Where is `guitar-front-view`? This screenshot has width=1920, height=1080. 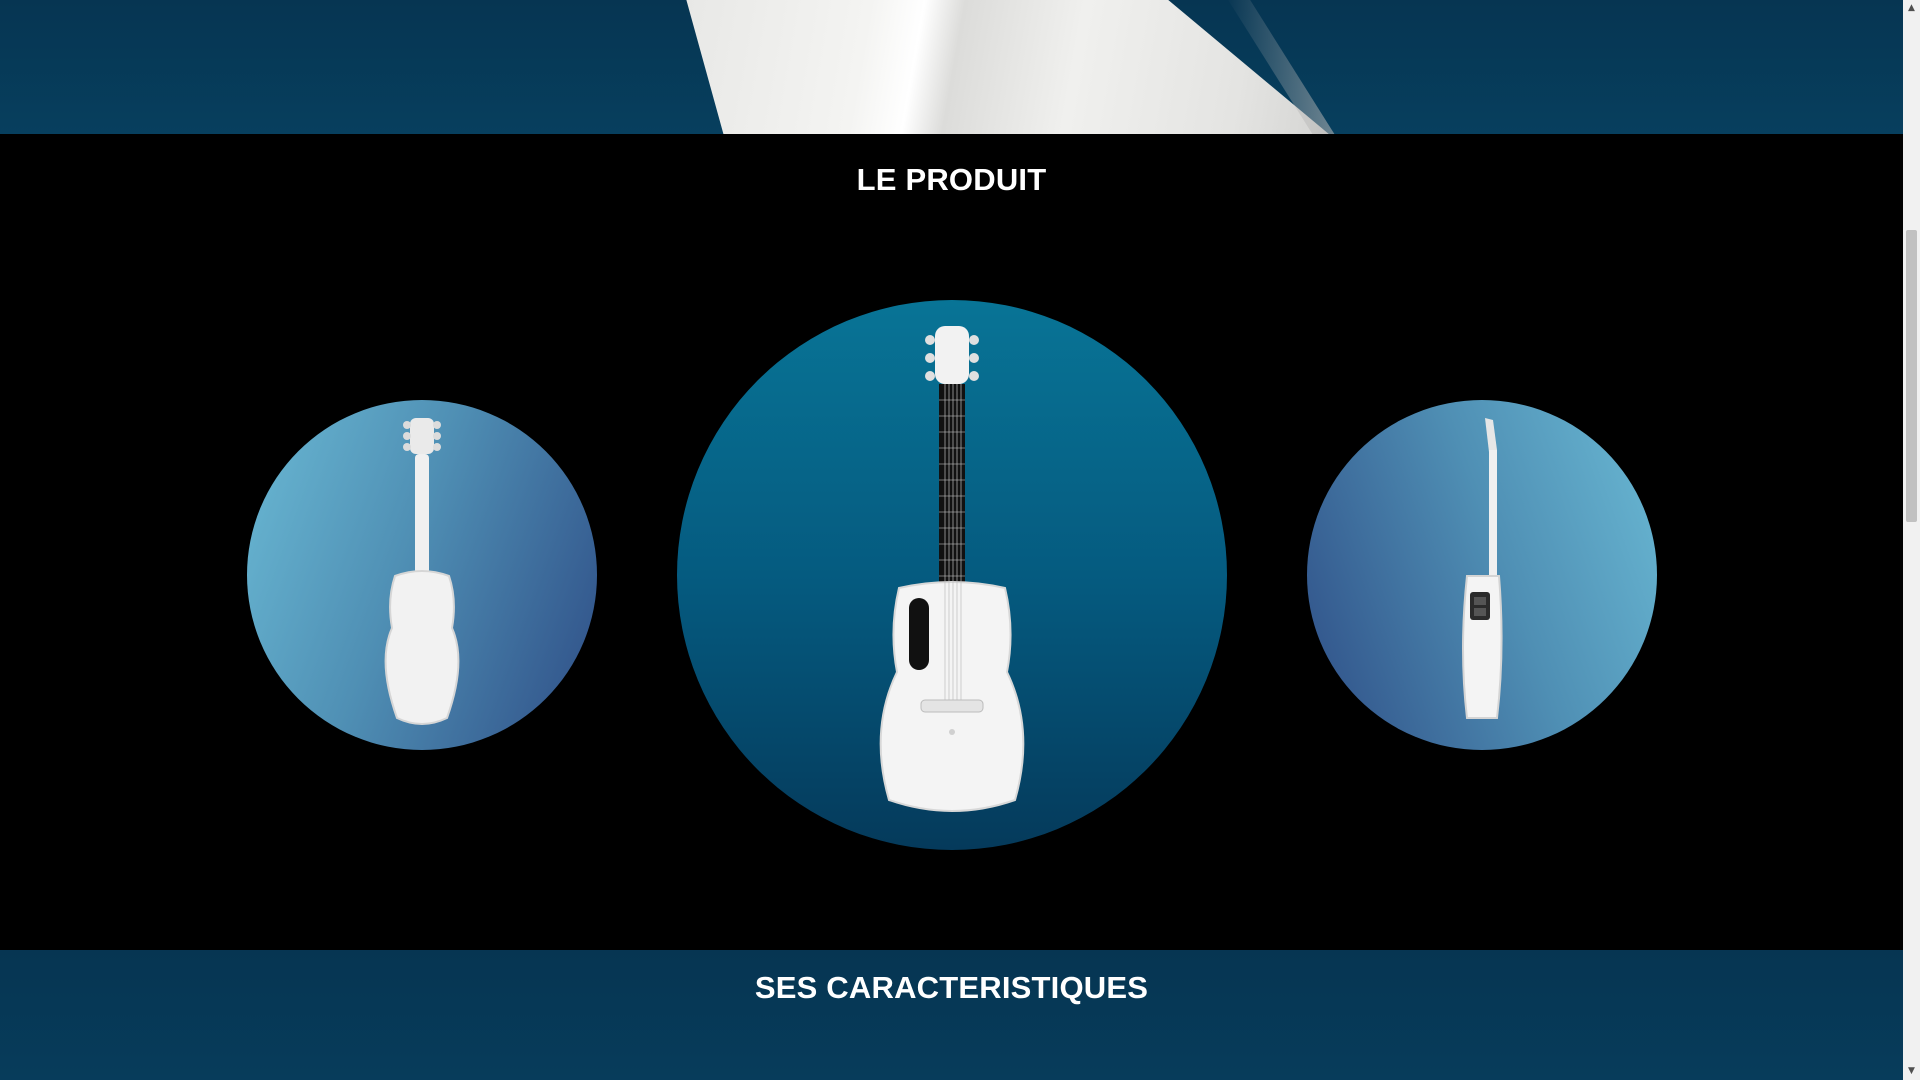
guitar-front-view is located at coordinates (952, 575).